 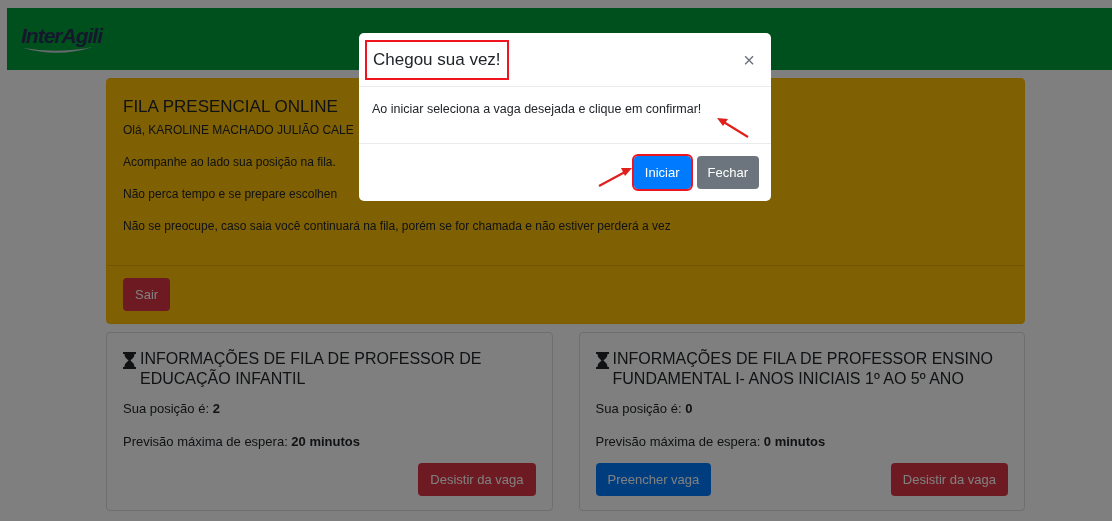 I want to click on wait-time-text: Previsão máxima de espera: 20 minutos, so click(x=242, y=441).